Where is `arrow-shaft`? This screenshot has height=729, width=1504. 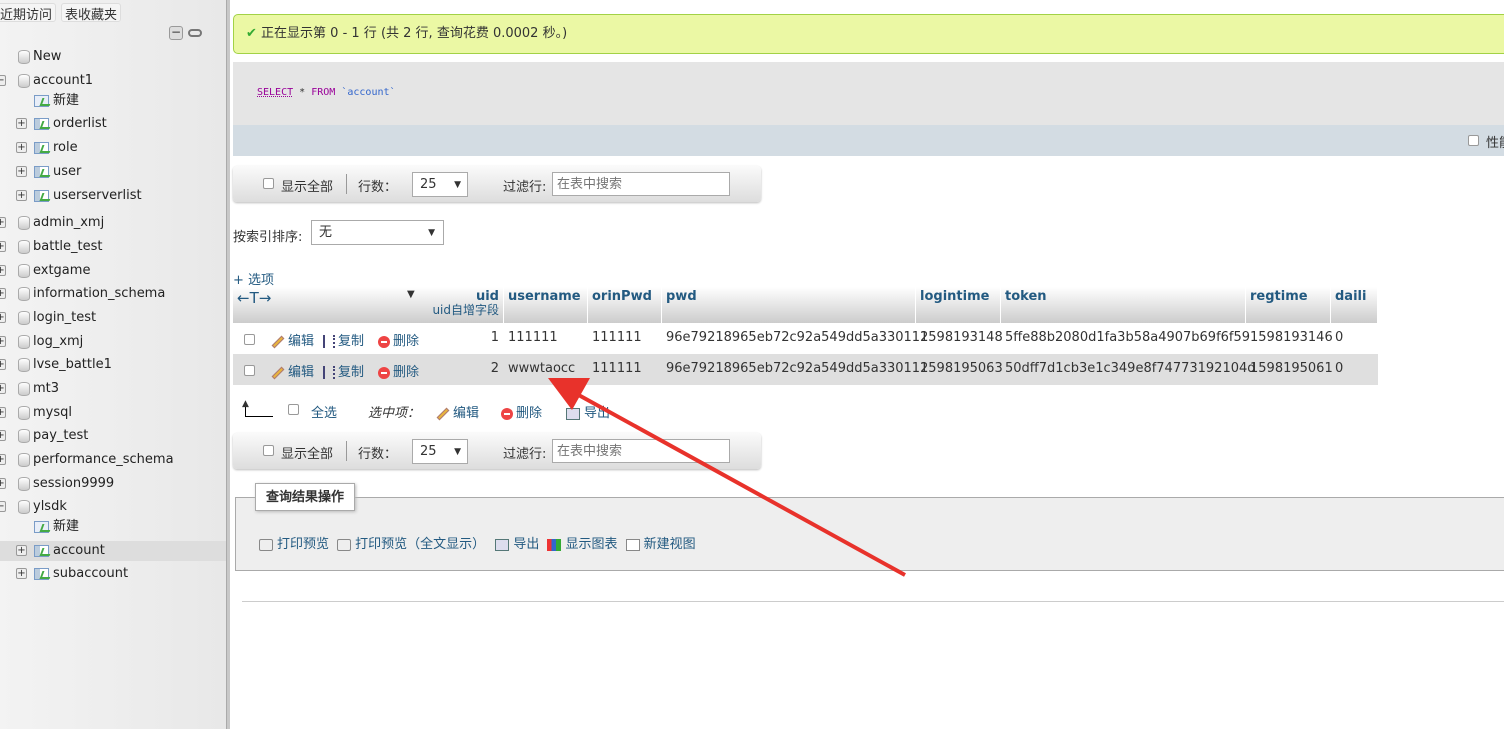
arrow-shaft is located at coordinates (740, 484).